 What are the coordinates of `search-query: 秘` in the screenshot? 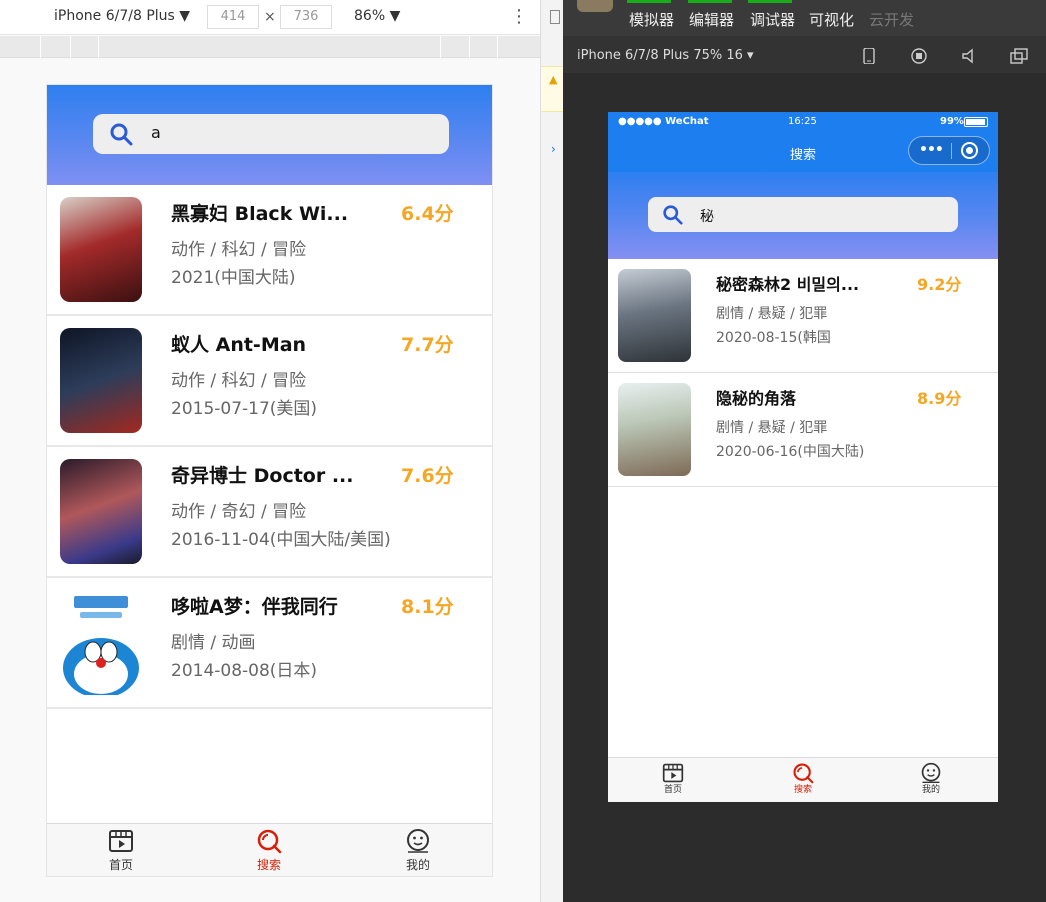 It's located at (707, 217).